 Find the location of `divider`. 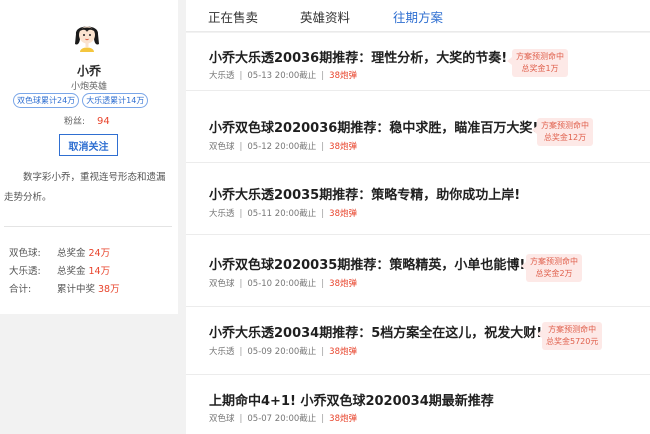

divider is located at coordinates (88, 226).